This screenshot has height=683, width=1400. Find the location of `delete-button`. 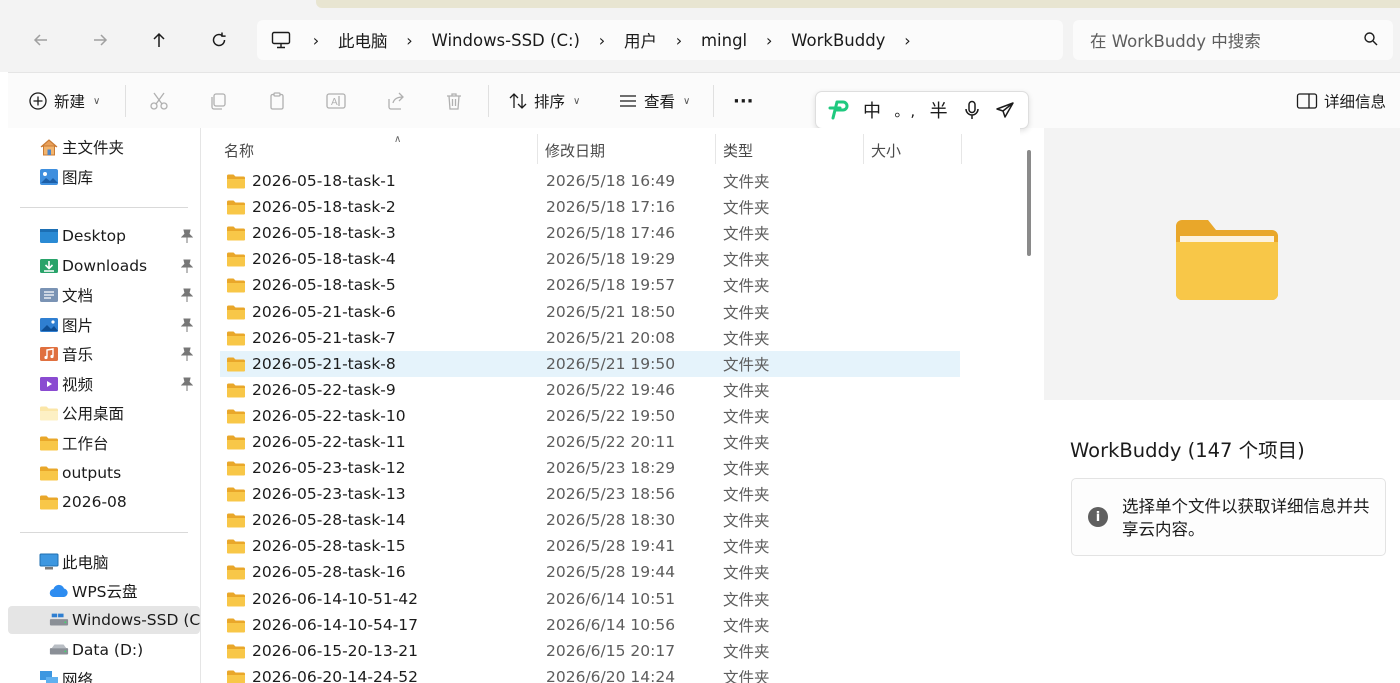

delete-button is located at coordinates (454, 101).